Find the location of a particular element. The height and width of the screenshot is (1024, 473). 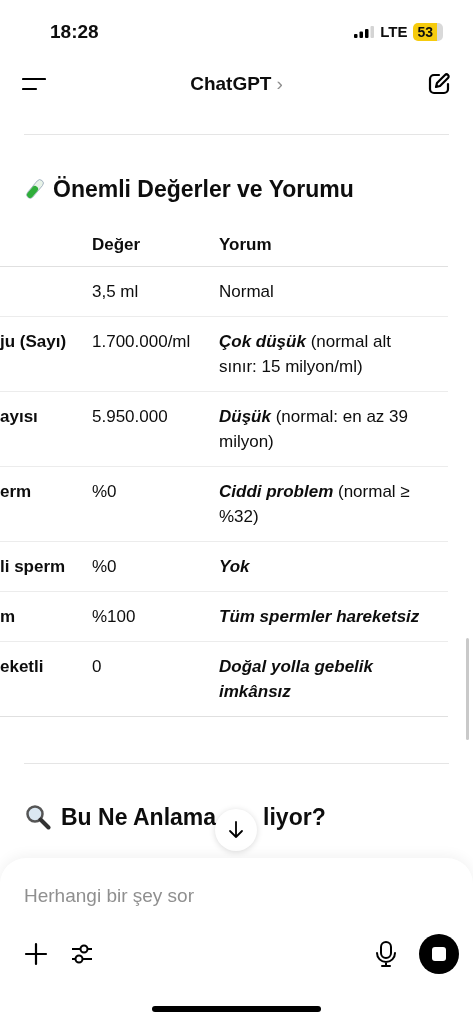

table-cell: Ciddi problem (normal ≥ %32) is located at coordinates (314, 504).